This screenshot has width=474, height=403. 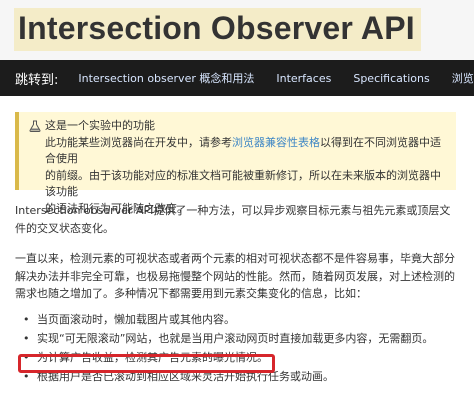 I want to click on red-highlight-box, so click(x=146, y=363).